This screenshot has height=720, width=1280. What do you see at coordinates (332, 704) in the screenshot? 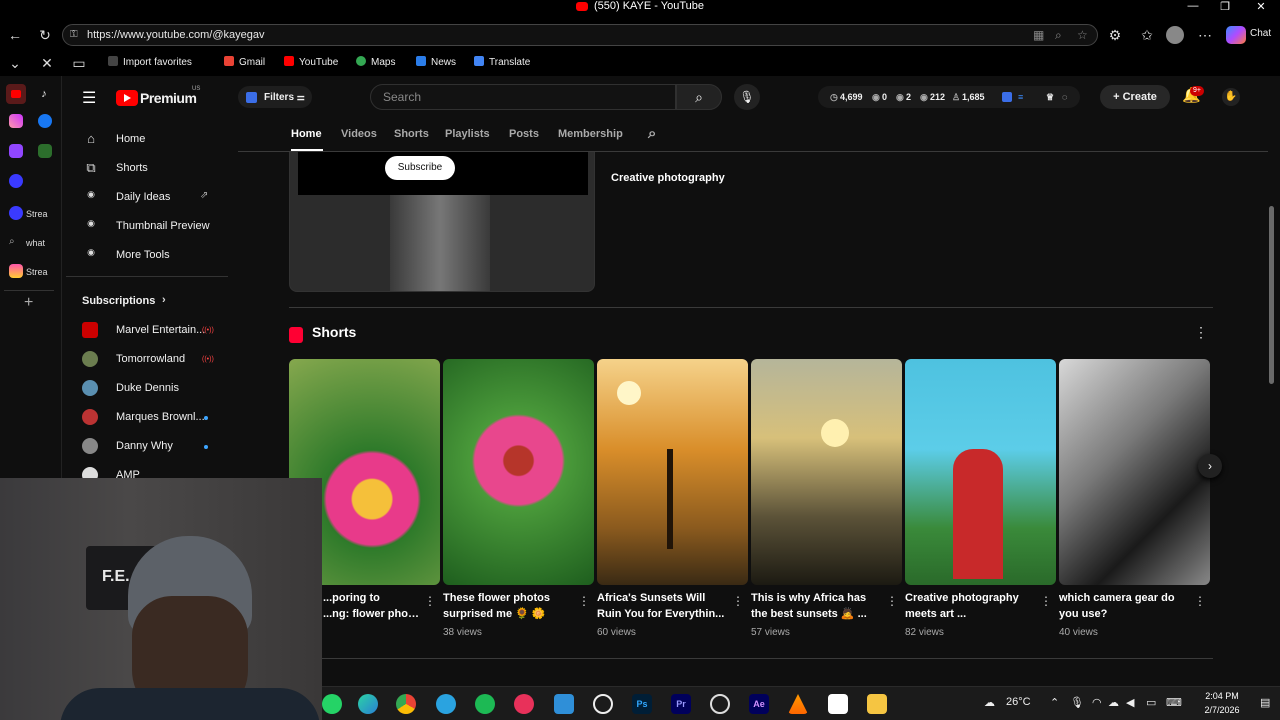
I see `whatsapp-icon` at bounding box center [332, 704].